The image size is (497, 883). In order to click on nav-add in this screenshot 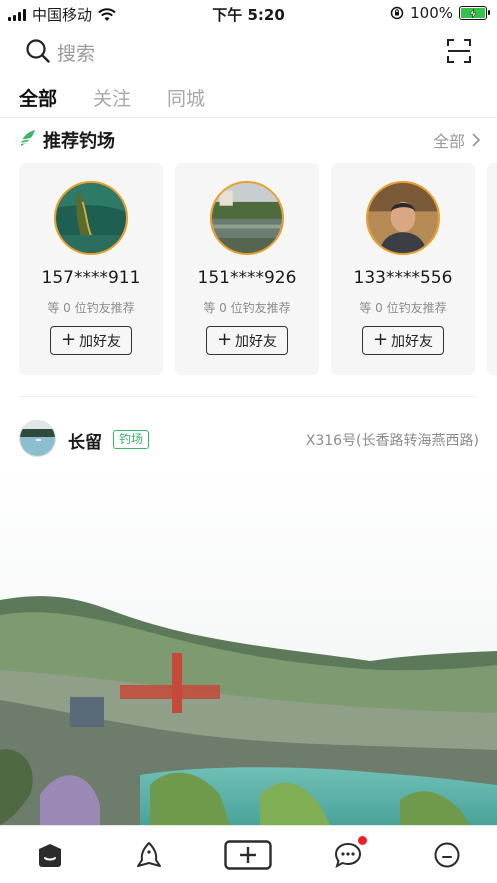, I will do `click(248, 855)`.